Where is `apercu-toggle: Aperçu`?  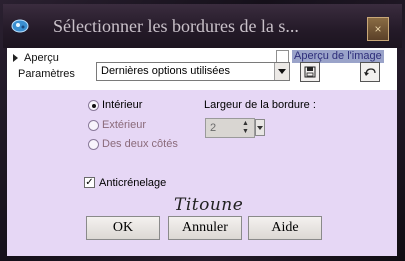 apercu-toggle: Aperçu is located at coordinates (36, 58).